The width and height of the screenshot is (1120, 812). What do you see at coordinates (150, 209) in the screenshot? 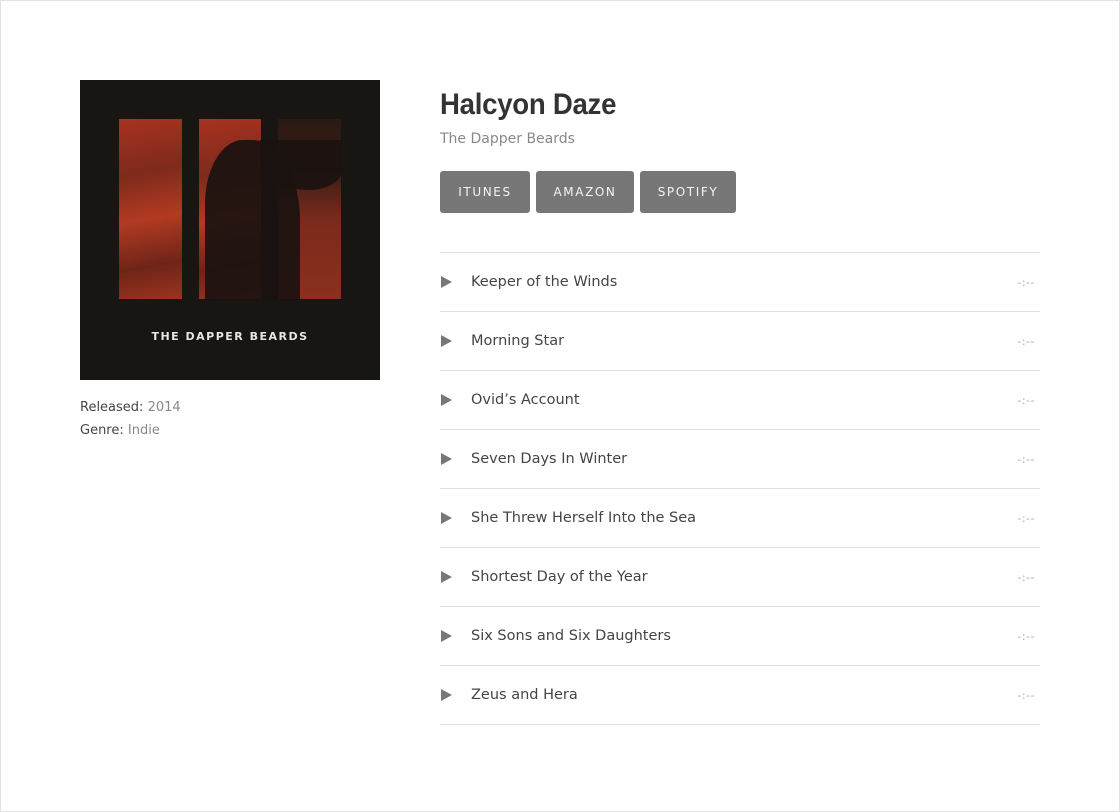
I see `cover-panel` at bounding box center [150, 209].